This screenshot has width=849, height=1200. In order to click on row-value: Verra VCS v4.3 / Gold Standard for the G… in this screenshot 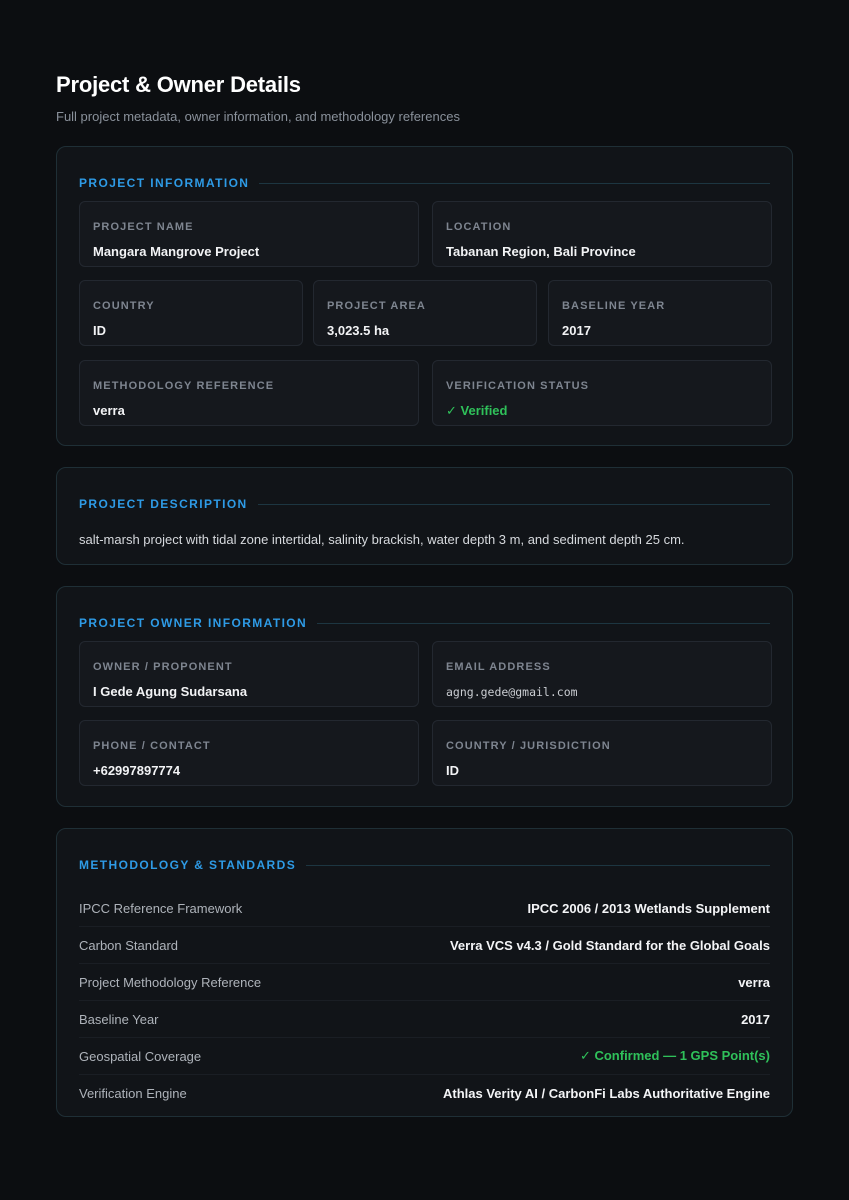, I will do `click(609, 945)`.